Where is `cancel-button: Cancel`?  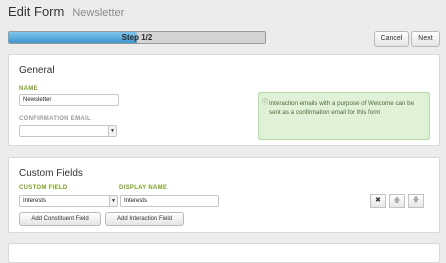 cancel-button: Cancel is located at coordinates (391, 39).